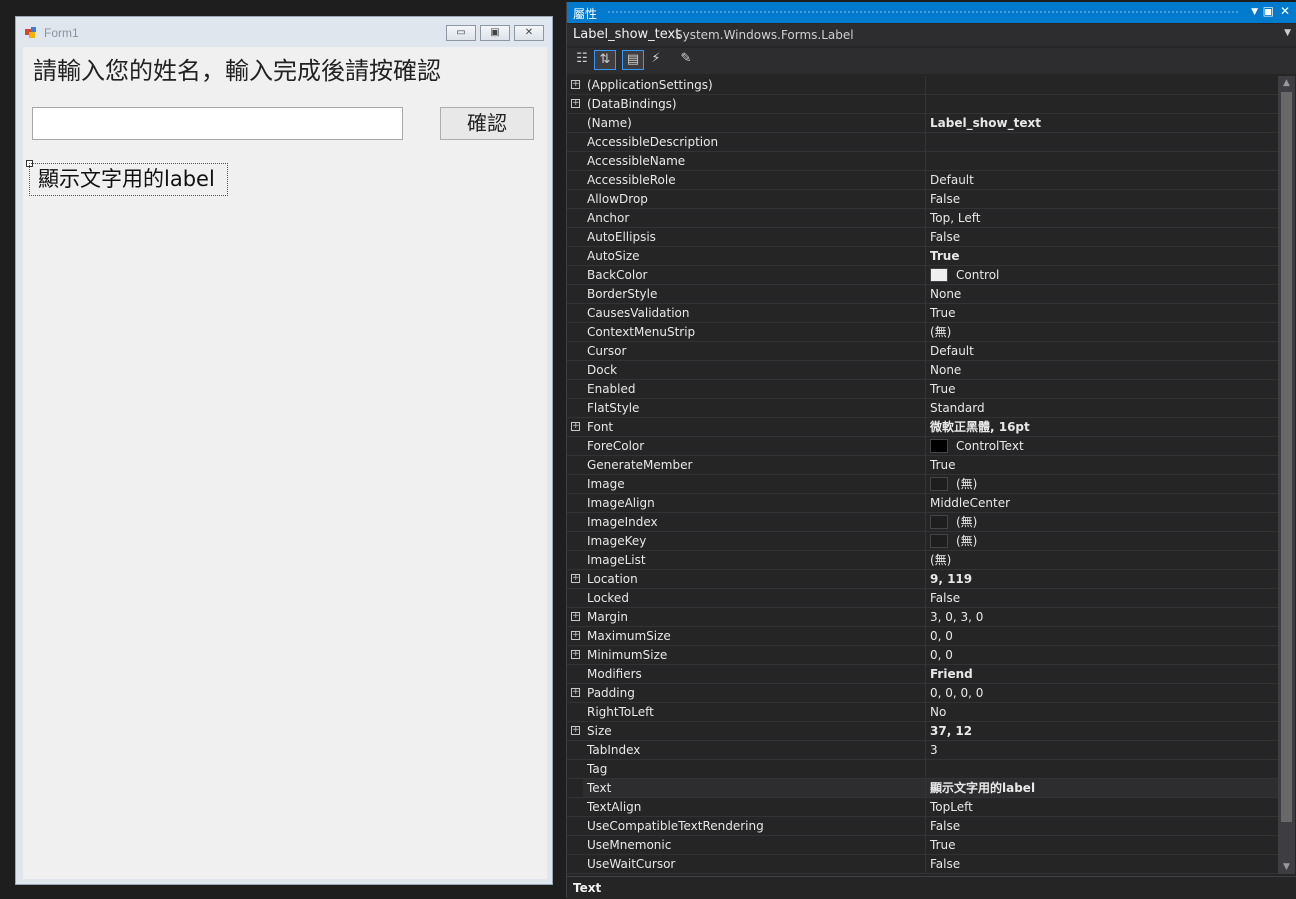 Image resolution: width=1296 pixels, height=899 pixels. What do you see at coordinates (1102, 218) in the screenshot?
I see `property-value: Top, Left` at bounding box center [1102, 218].